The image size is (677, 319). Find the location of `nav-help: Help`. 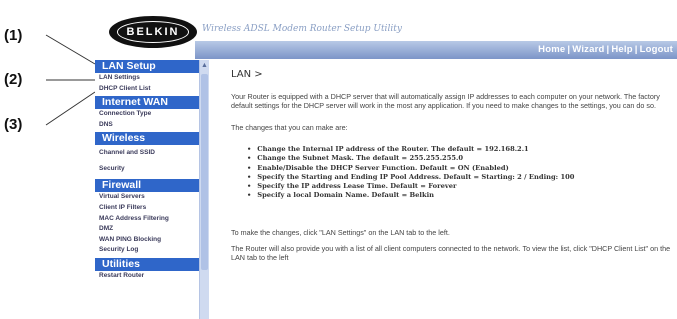

nav-help: Help is located at coordinates (621, 49).